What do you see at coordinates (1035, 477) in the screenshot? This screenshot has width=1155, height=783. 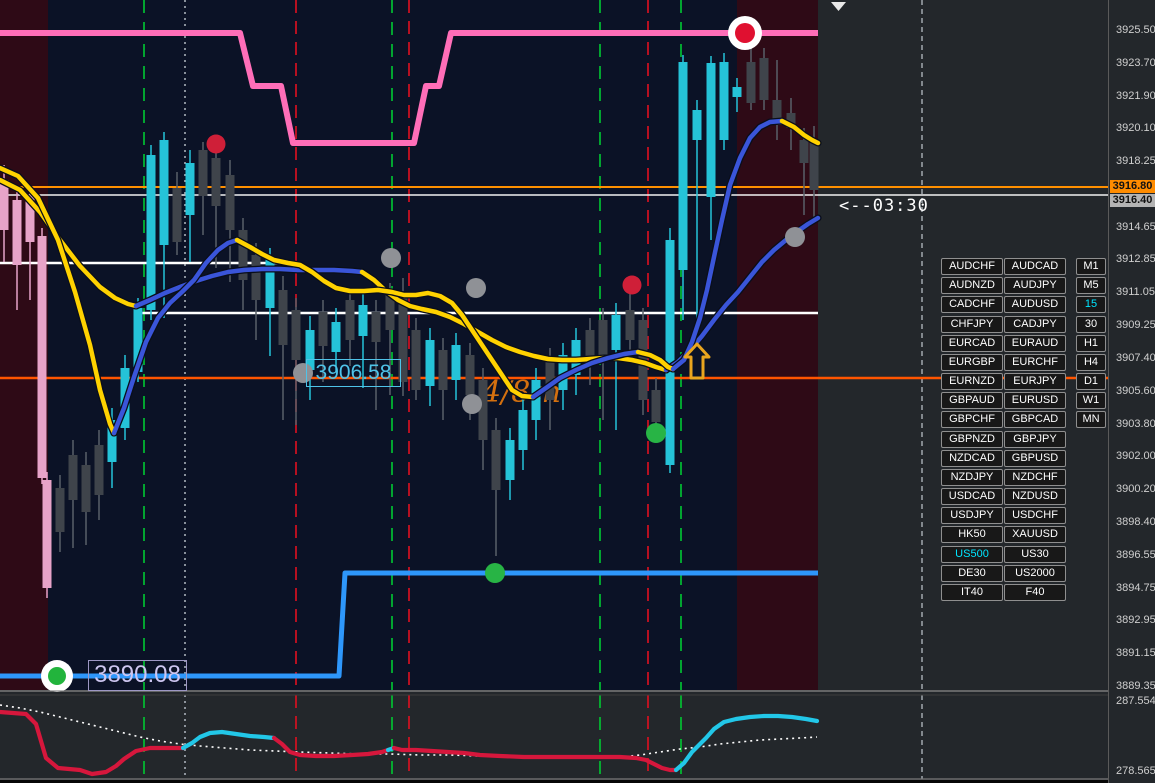 I see `symbol-button-nzdchf: NZDCHF` at bounding box center [1035, 477].